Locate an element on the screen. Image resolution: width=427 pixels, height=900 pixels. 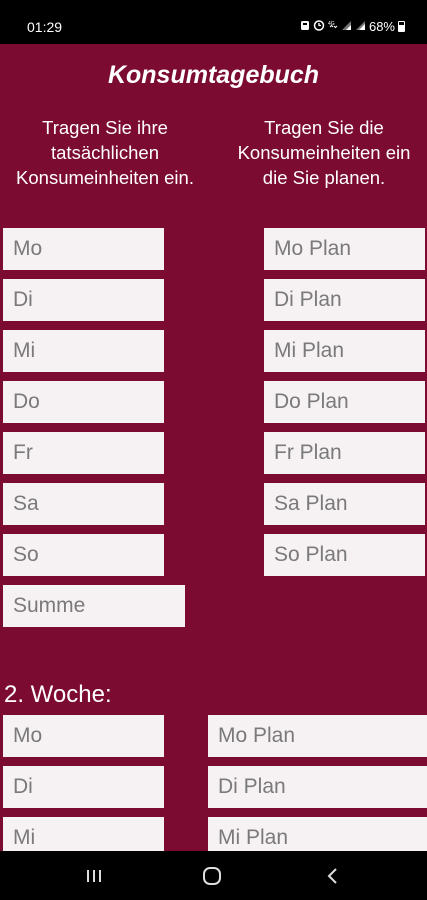
back-icon is located at coordinates (333, 876).